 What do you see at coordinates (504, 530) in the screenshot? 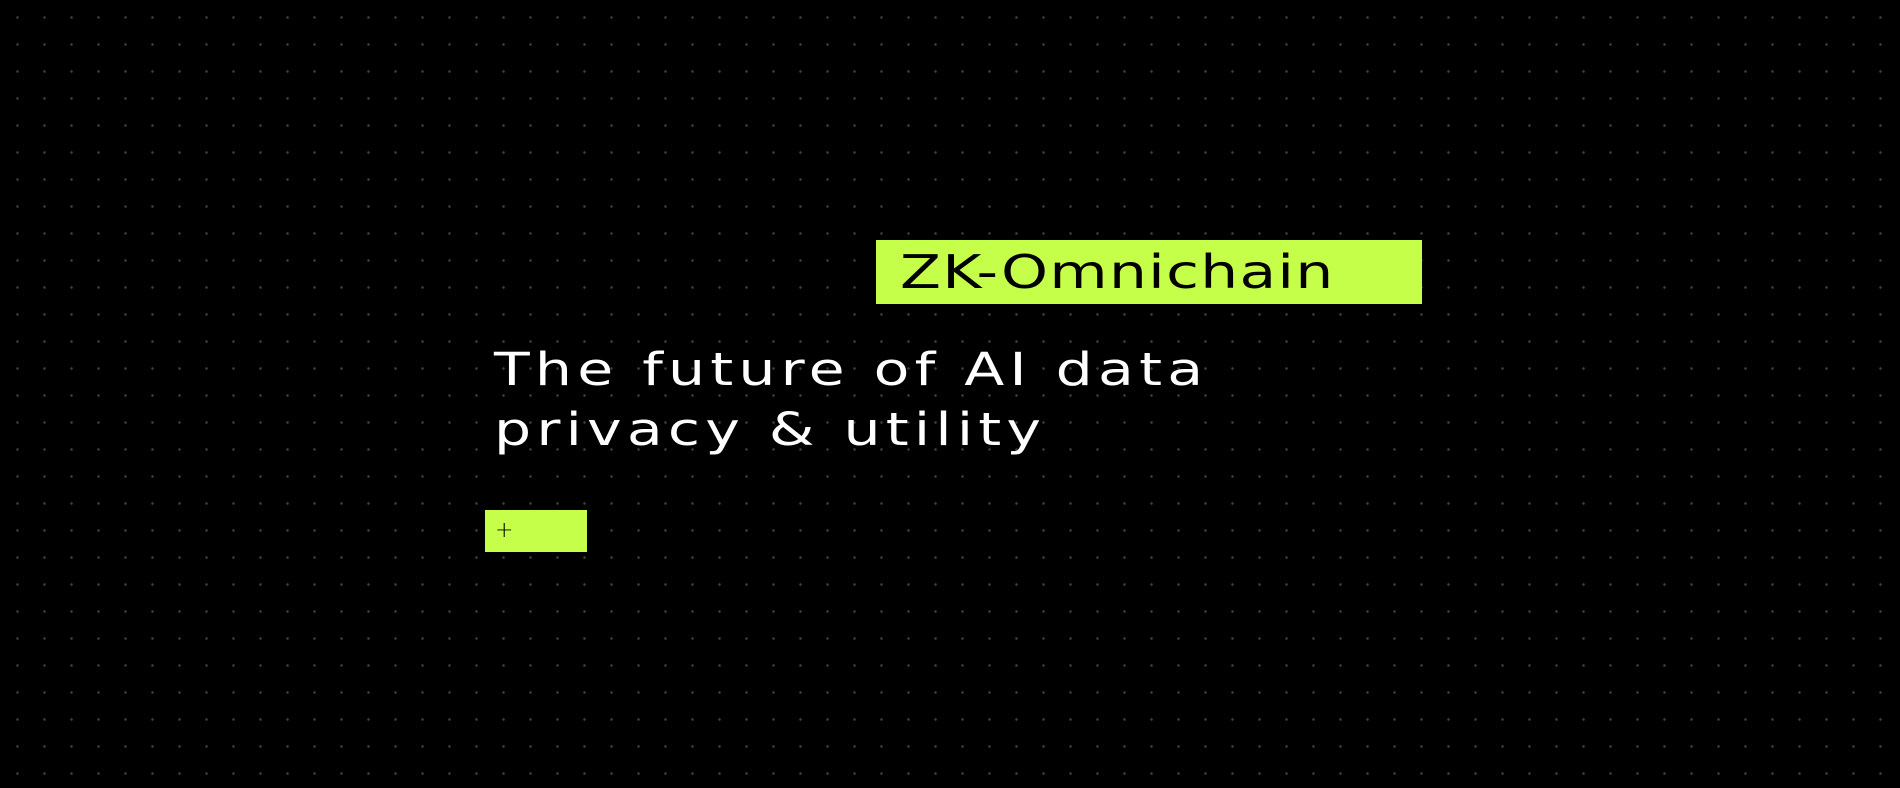
I see `plus-icon: +` at bounding box center [504, 530].